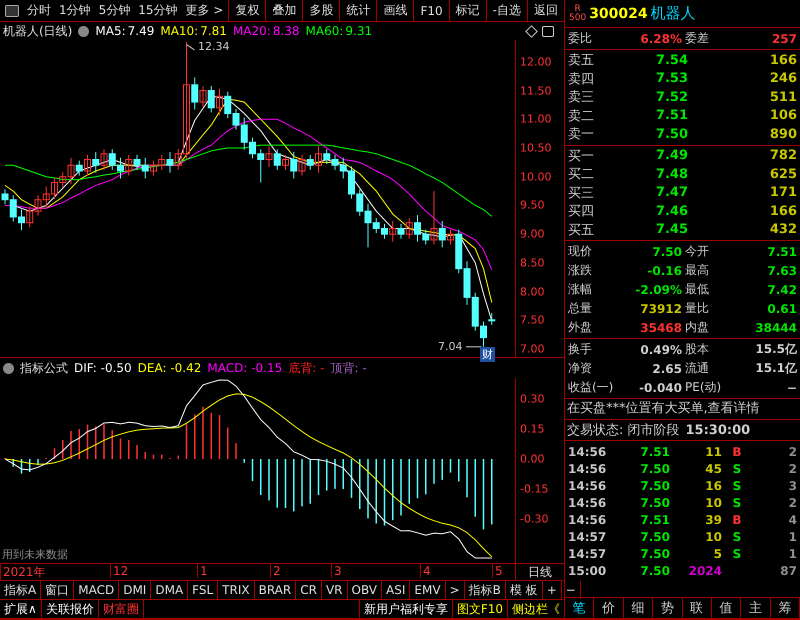 The height and width of the screenshot is (620, 800). What do you see at coordinates (785, 608) in the screenshot?
I see `detail-tab: 筹` at bounding box center [785, 608].